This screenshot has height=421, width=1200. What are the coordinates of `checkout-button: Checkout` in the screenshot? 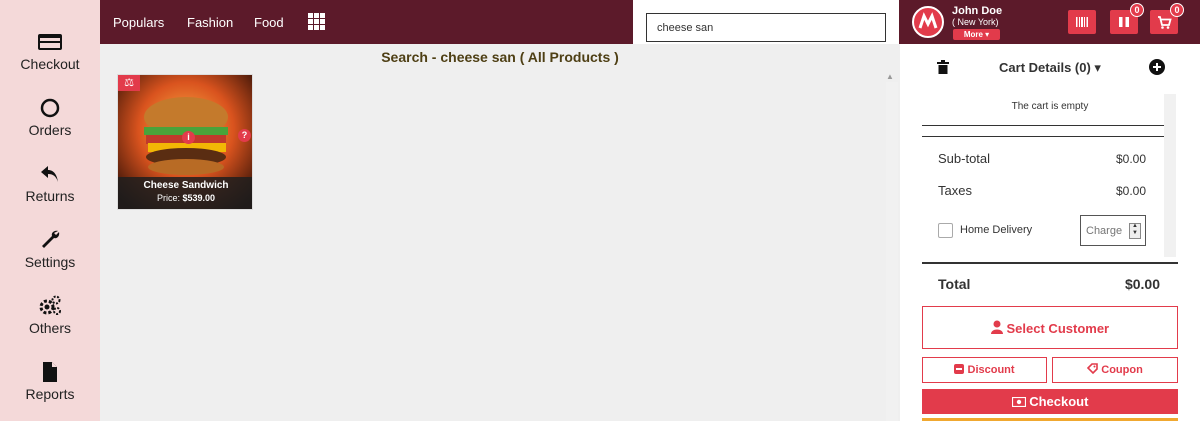 It's located at (1050, 401).